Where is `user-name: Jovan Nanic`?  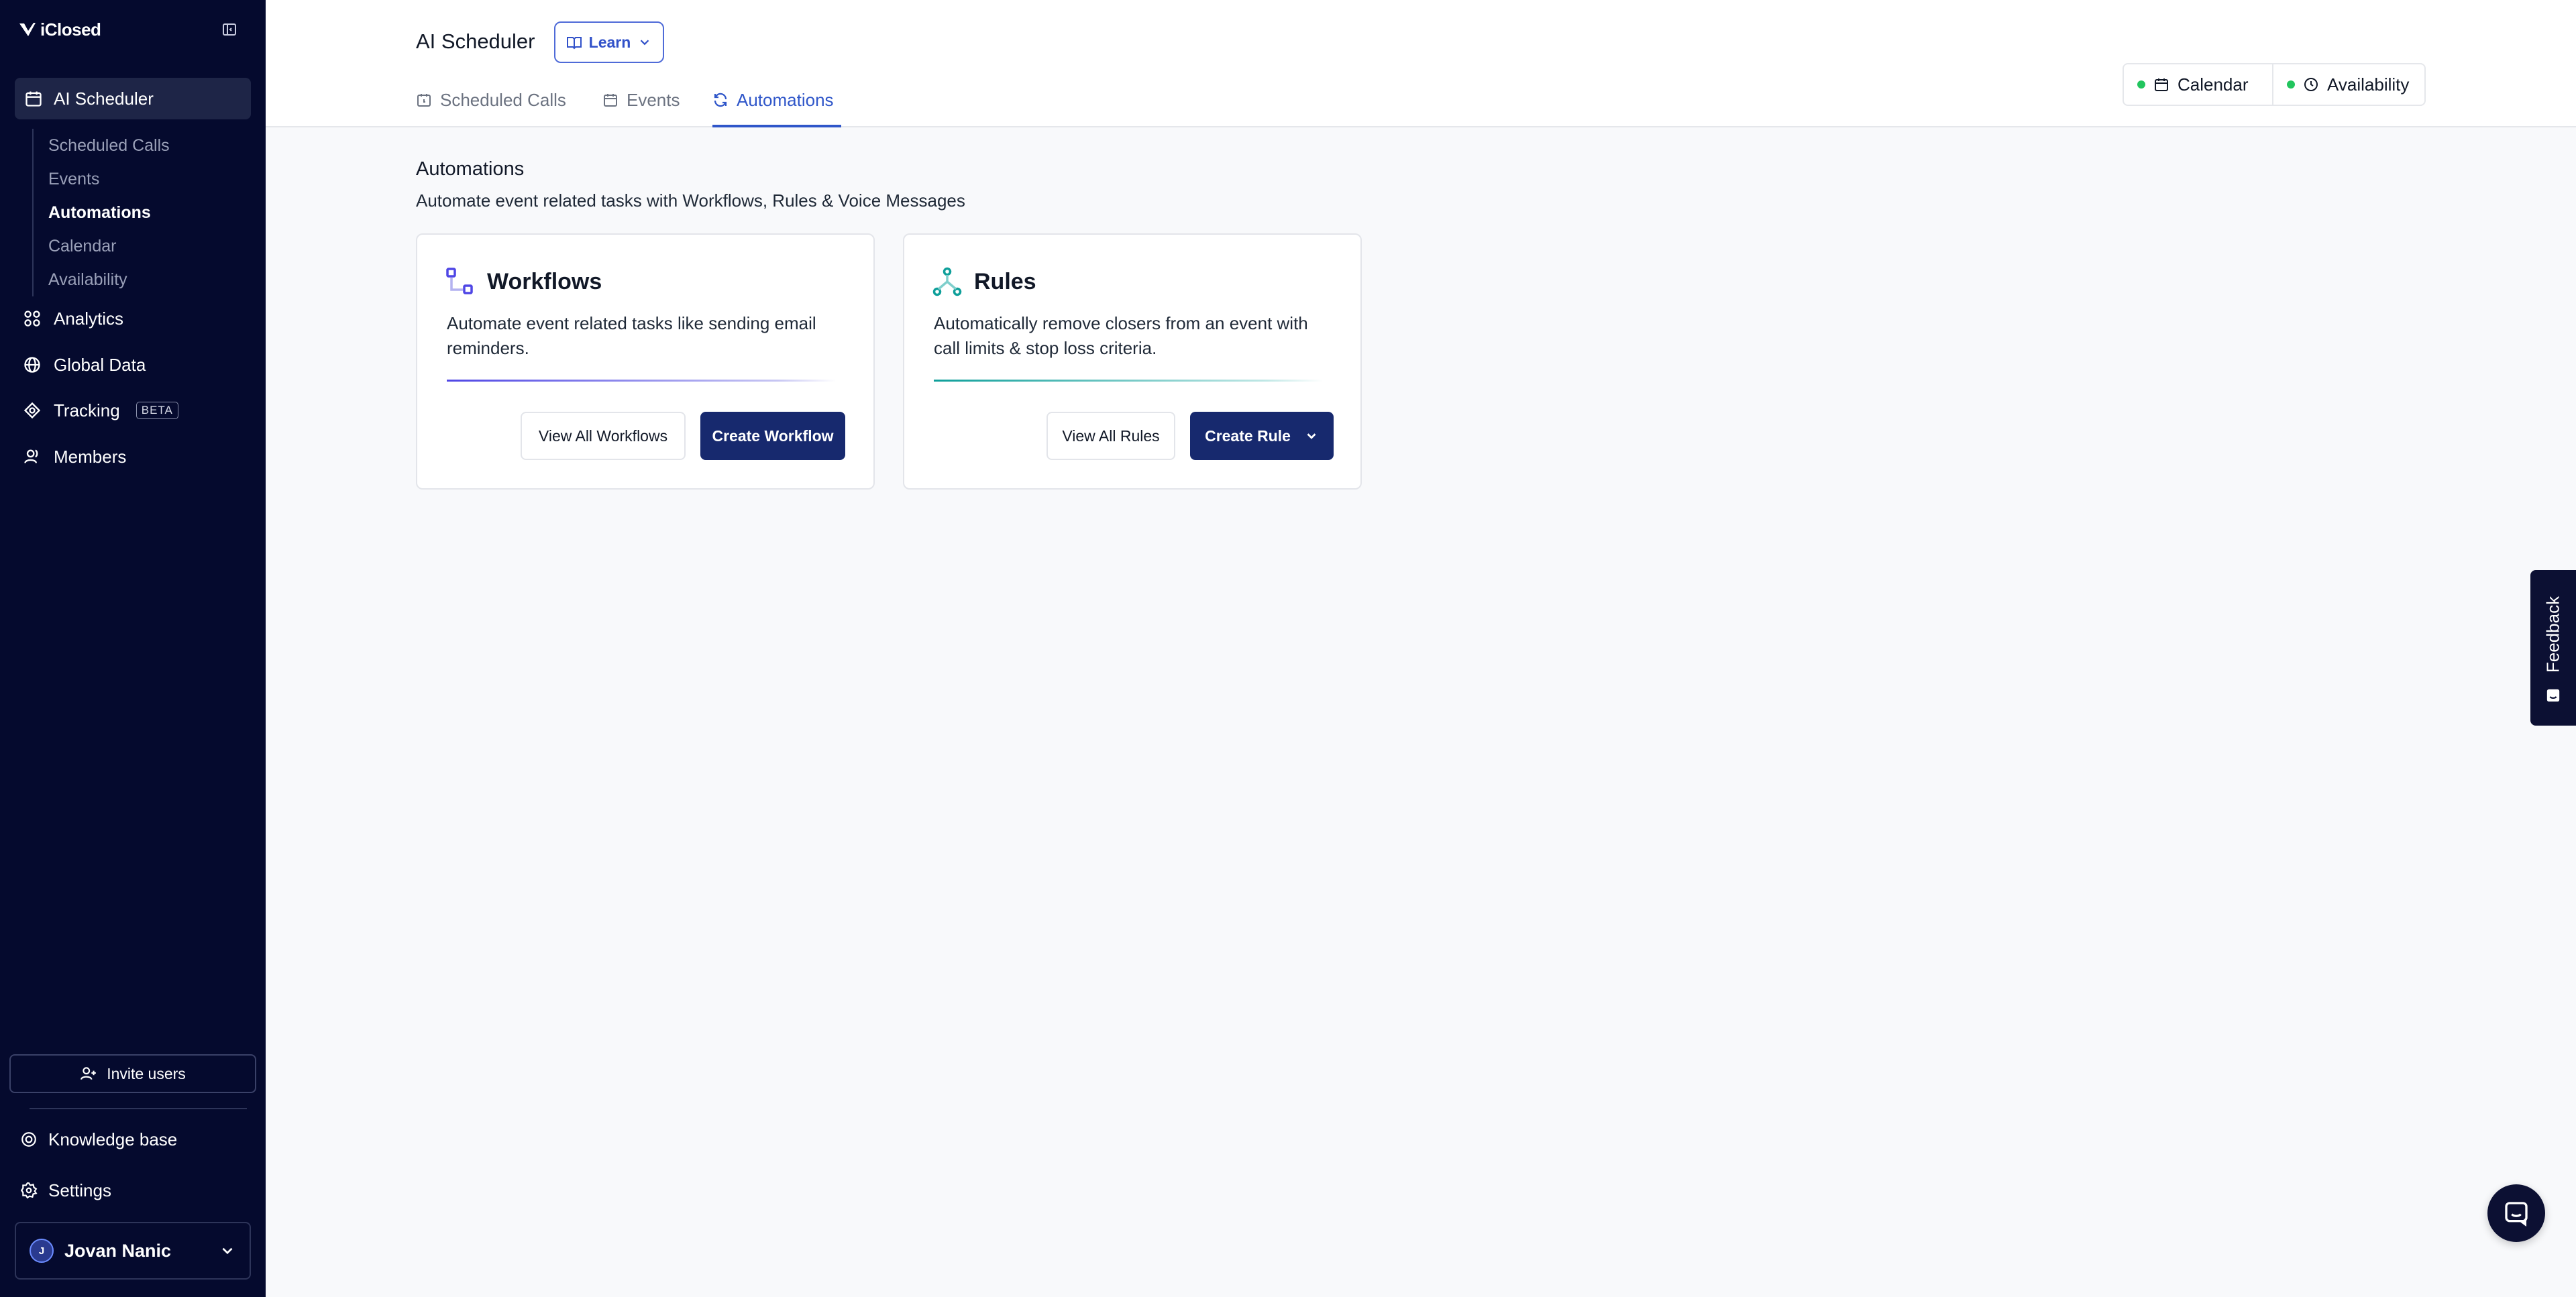
user-name: Jovan Nanic is located at coordinates (118, 1250).